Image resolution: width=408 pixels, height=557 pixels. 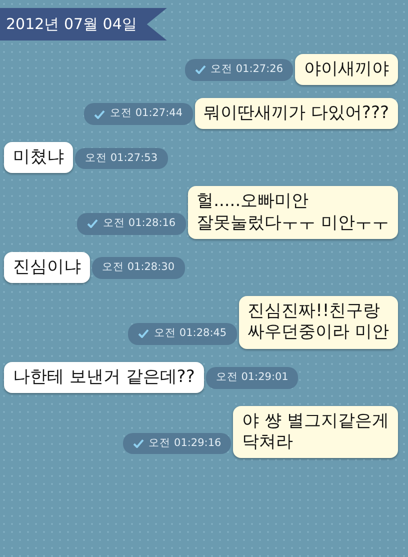 I want to click on message-bubble: 야 썅 별그지같은게 닥쳐라, so click(x=315, y=432).